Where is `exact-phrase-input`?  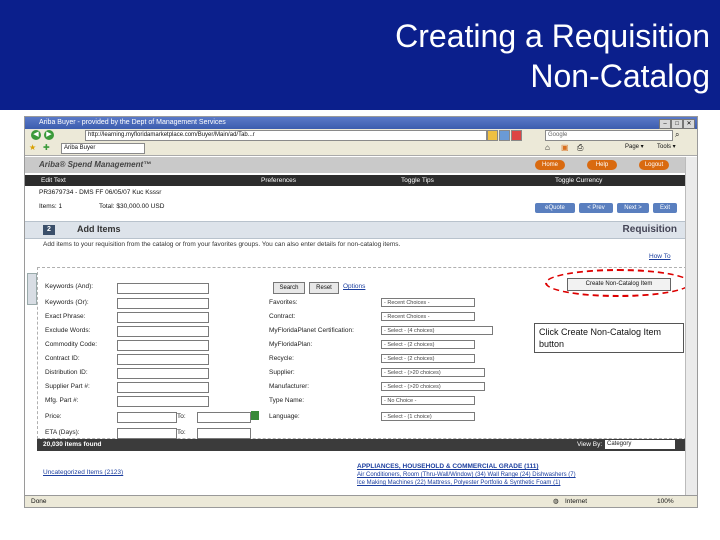 exact-phrase-input is located at coordinates (163, 317).